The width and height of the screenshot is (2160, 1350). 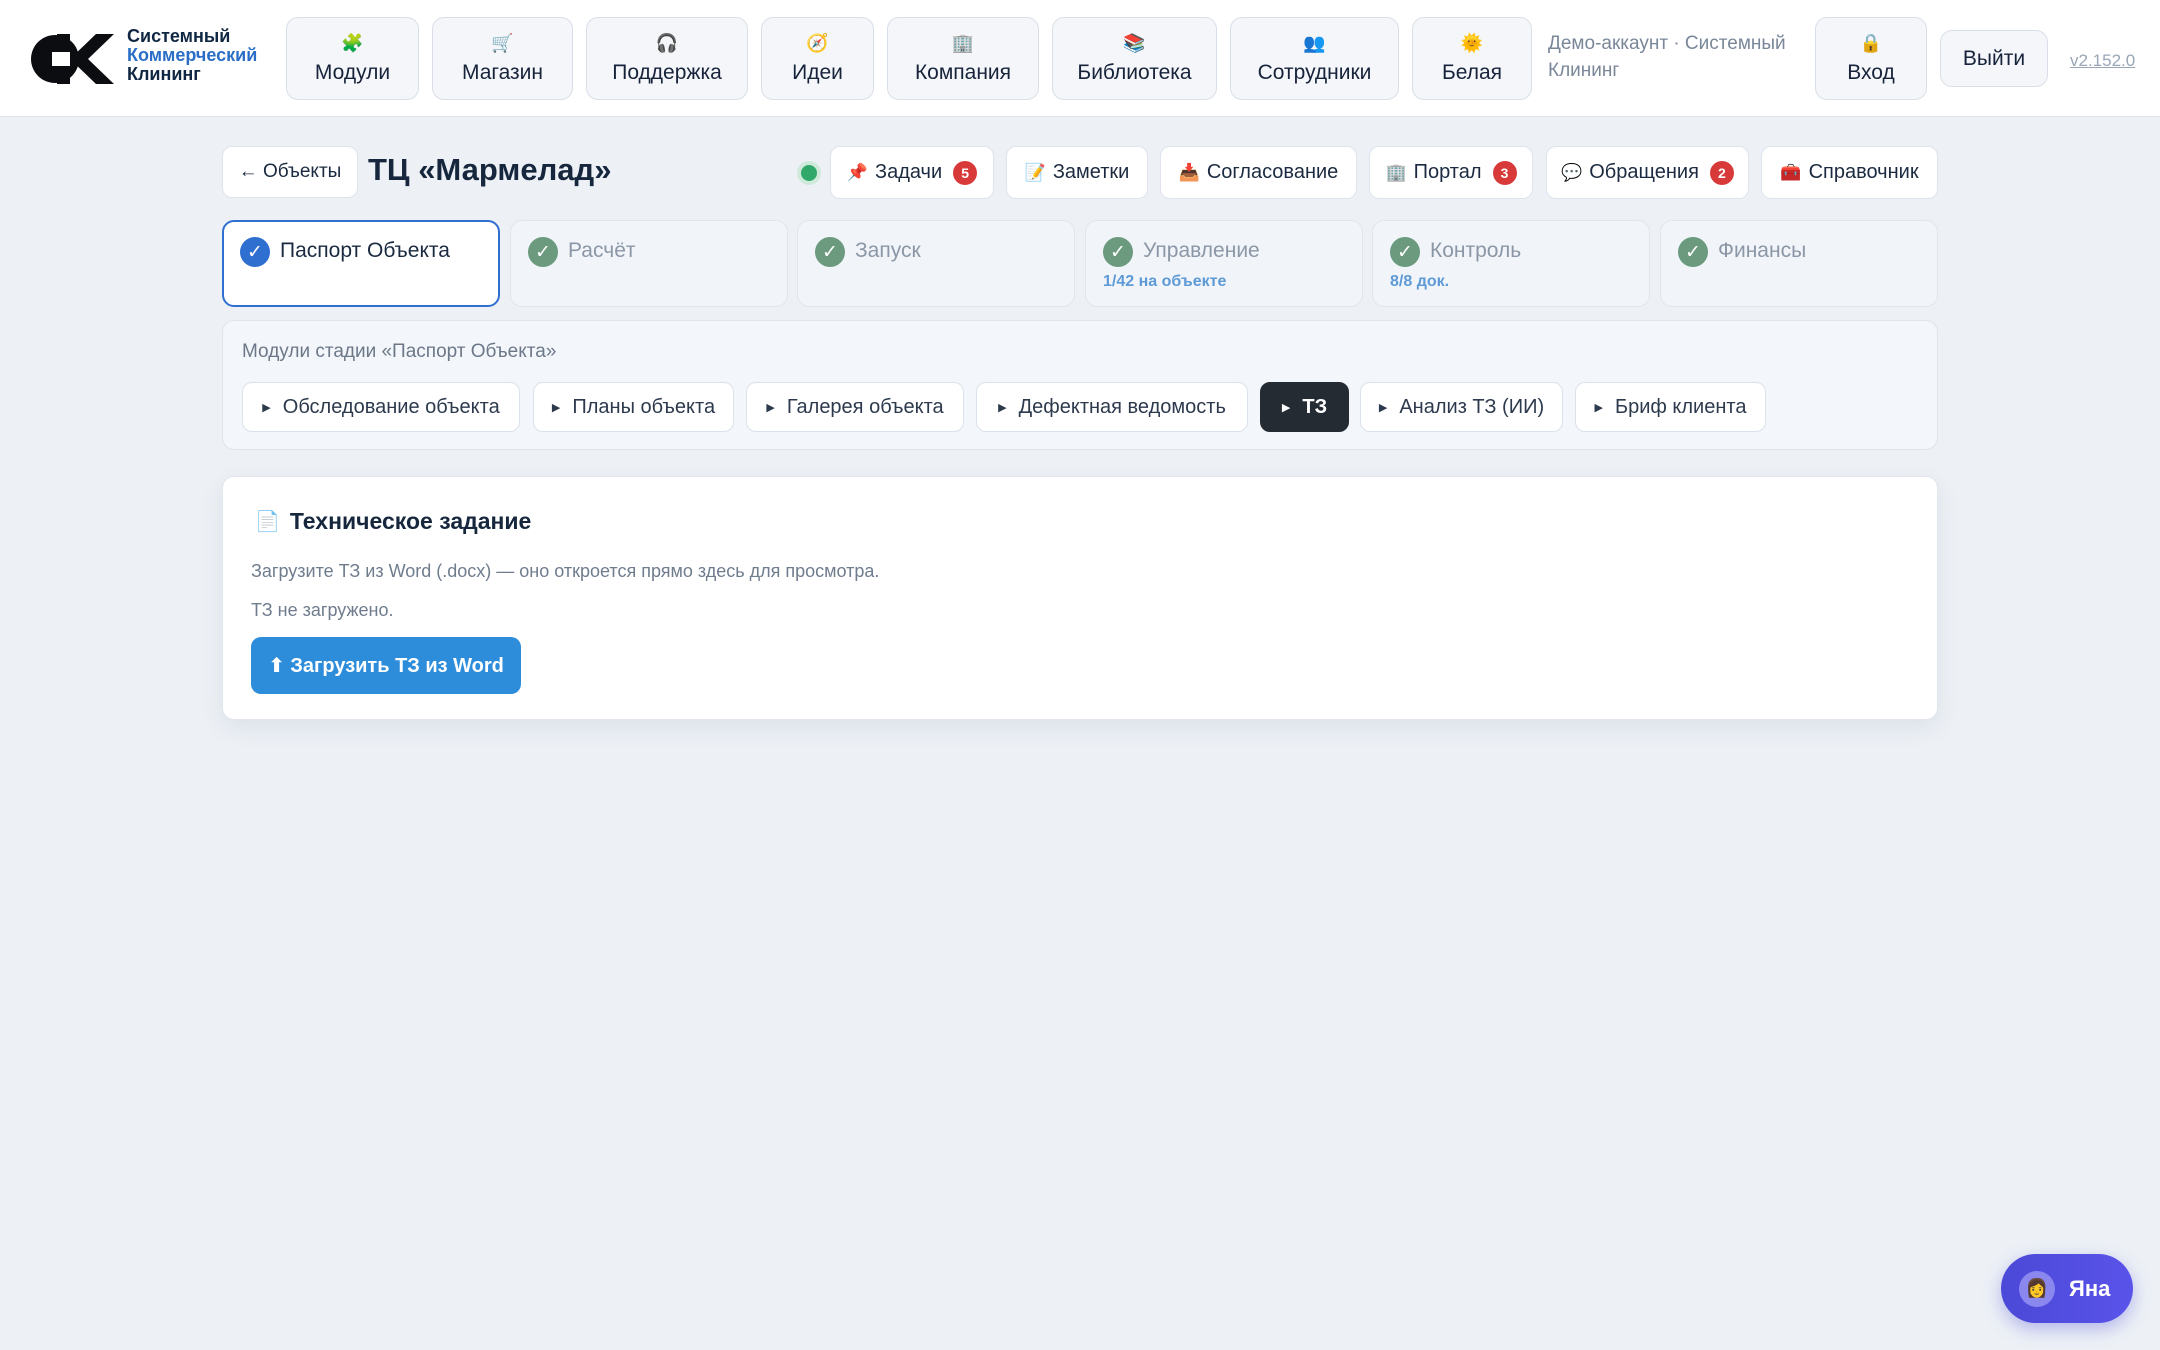 I want to click on portal-button: 🏢 Портал 3, so click(x=1451, y=172).